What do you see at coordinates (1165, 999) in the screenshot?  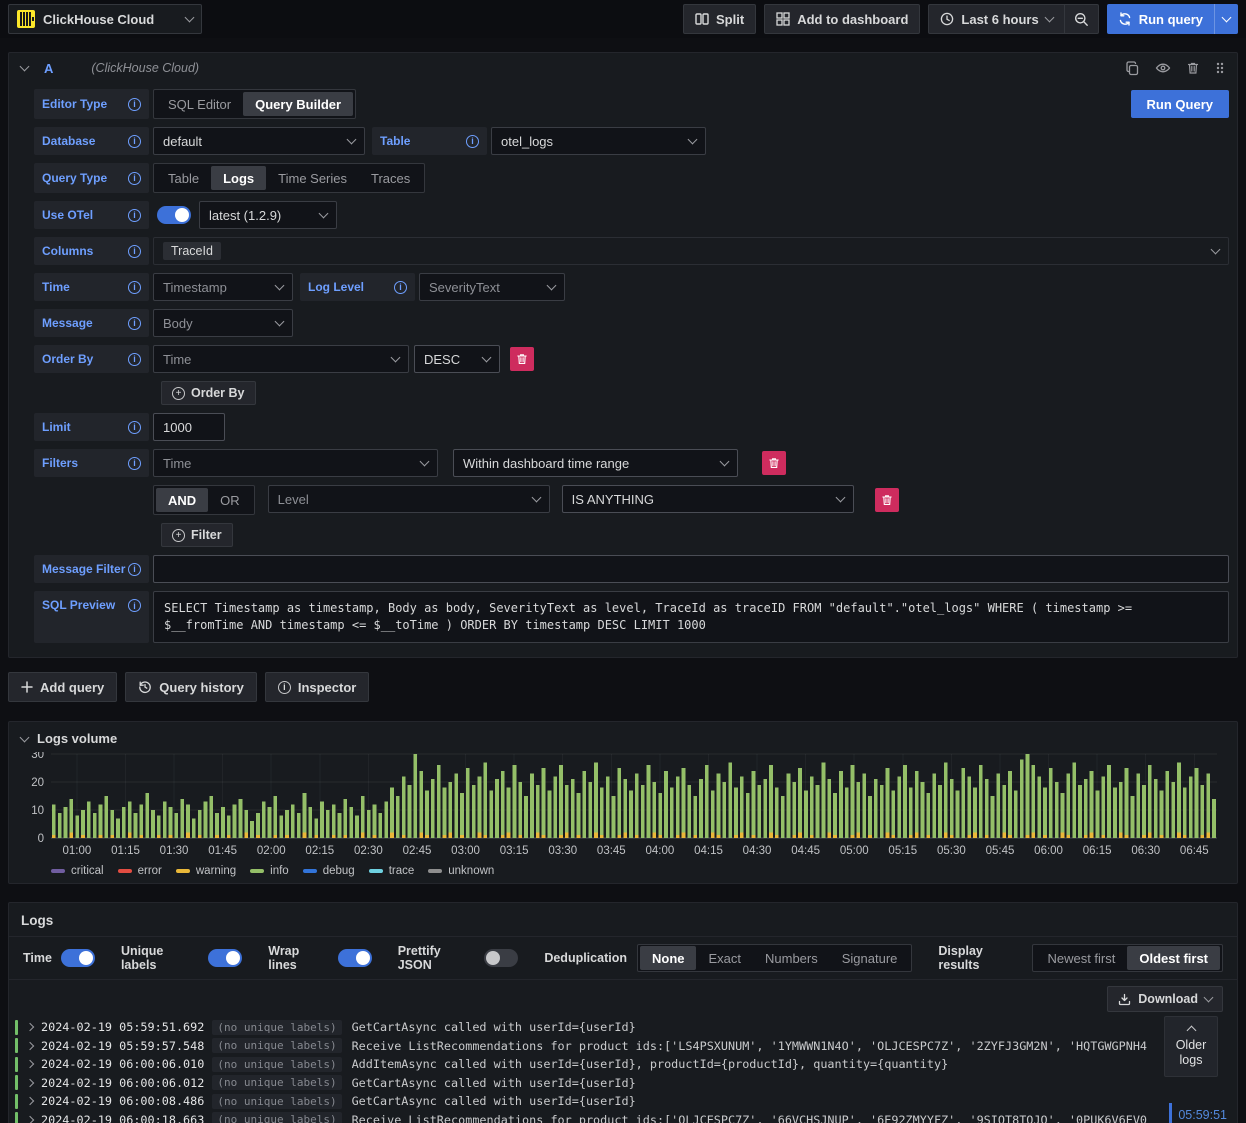 I see `download-button: Download` at bounding box center [1165, 999].